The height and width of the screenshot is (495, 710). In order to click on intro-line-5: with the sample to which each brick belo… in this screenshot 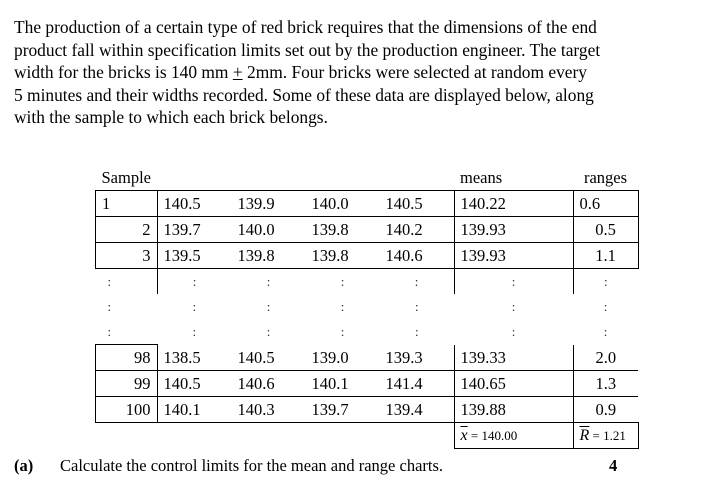, I will do `click(171, 117)`.